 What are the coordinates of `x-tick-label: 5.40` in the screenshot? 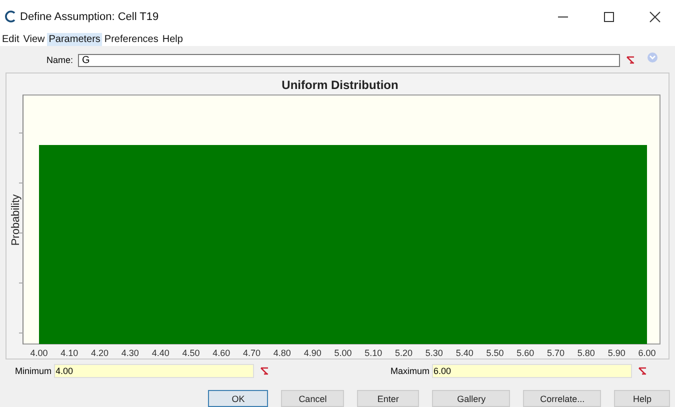 It's located at (465, 353).